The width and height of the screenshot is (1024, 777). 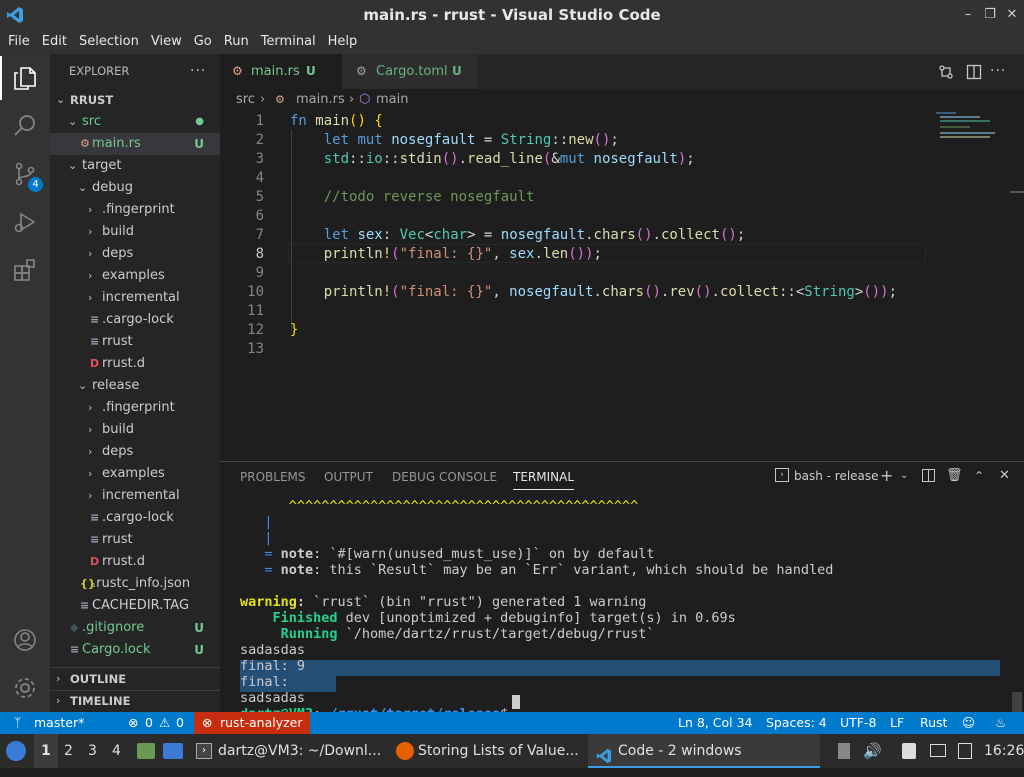 What do you see at coordinates (16, 751) in the screenshot?
I see `start-menu-icon` at bounding box center [16, 751].